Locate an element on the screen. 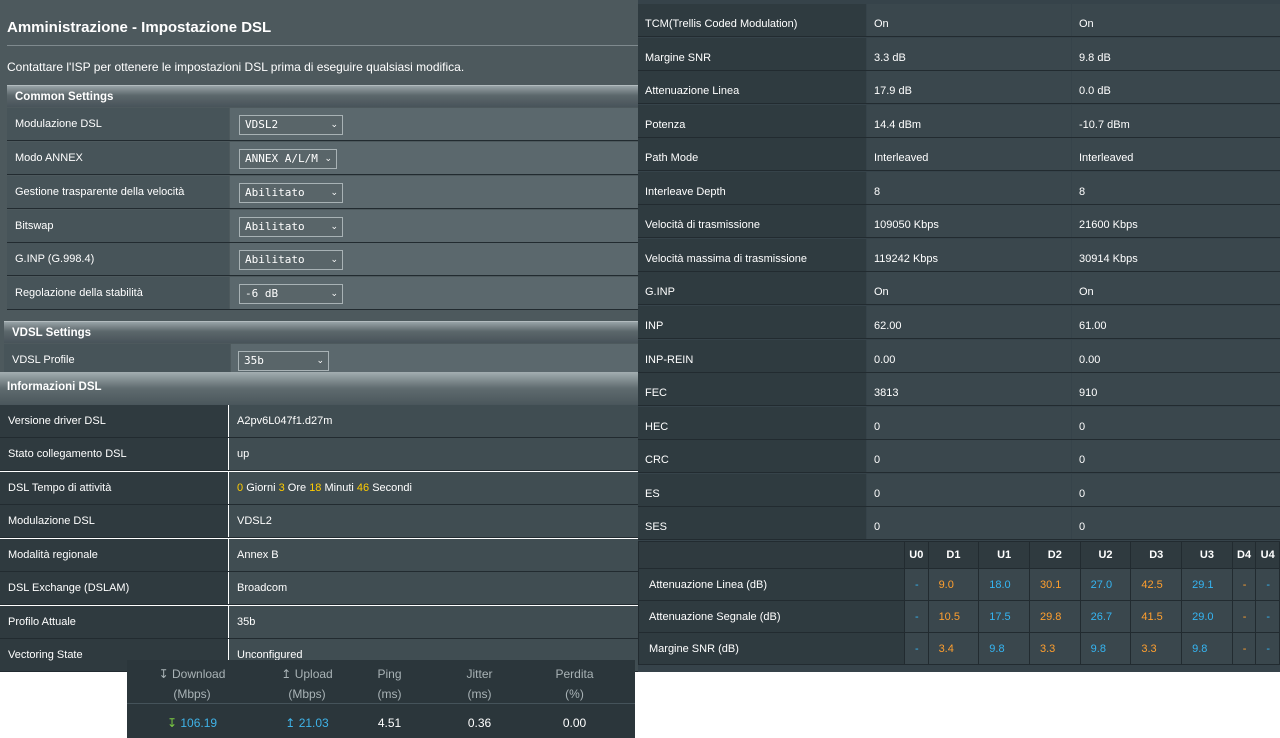  stats-row: G.INP On On is located at coordinates (959, 288).